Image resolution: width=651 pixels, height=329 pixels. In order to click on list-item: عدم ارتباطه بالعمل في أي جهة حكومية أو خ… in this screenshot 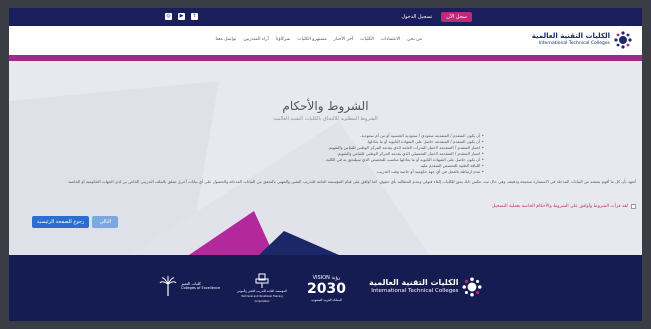, I will do `click(334, 172)`.